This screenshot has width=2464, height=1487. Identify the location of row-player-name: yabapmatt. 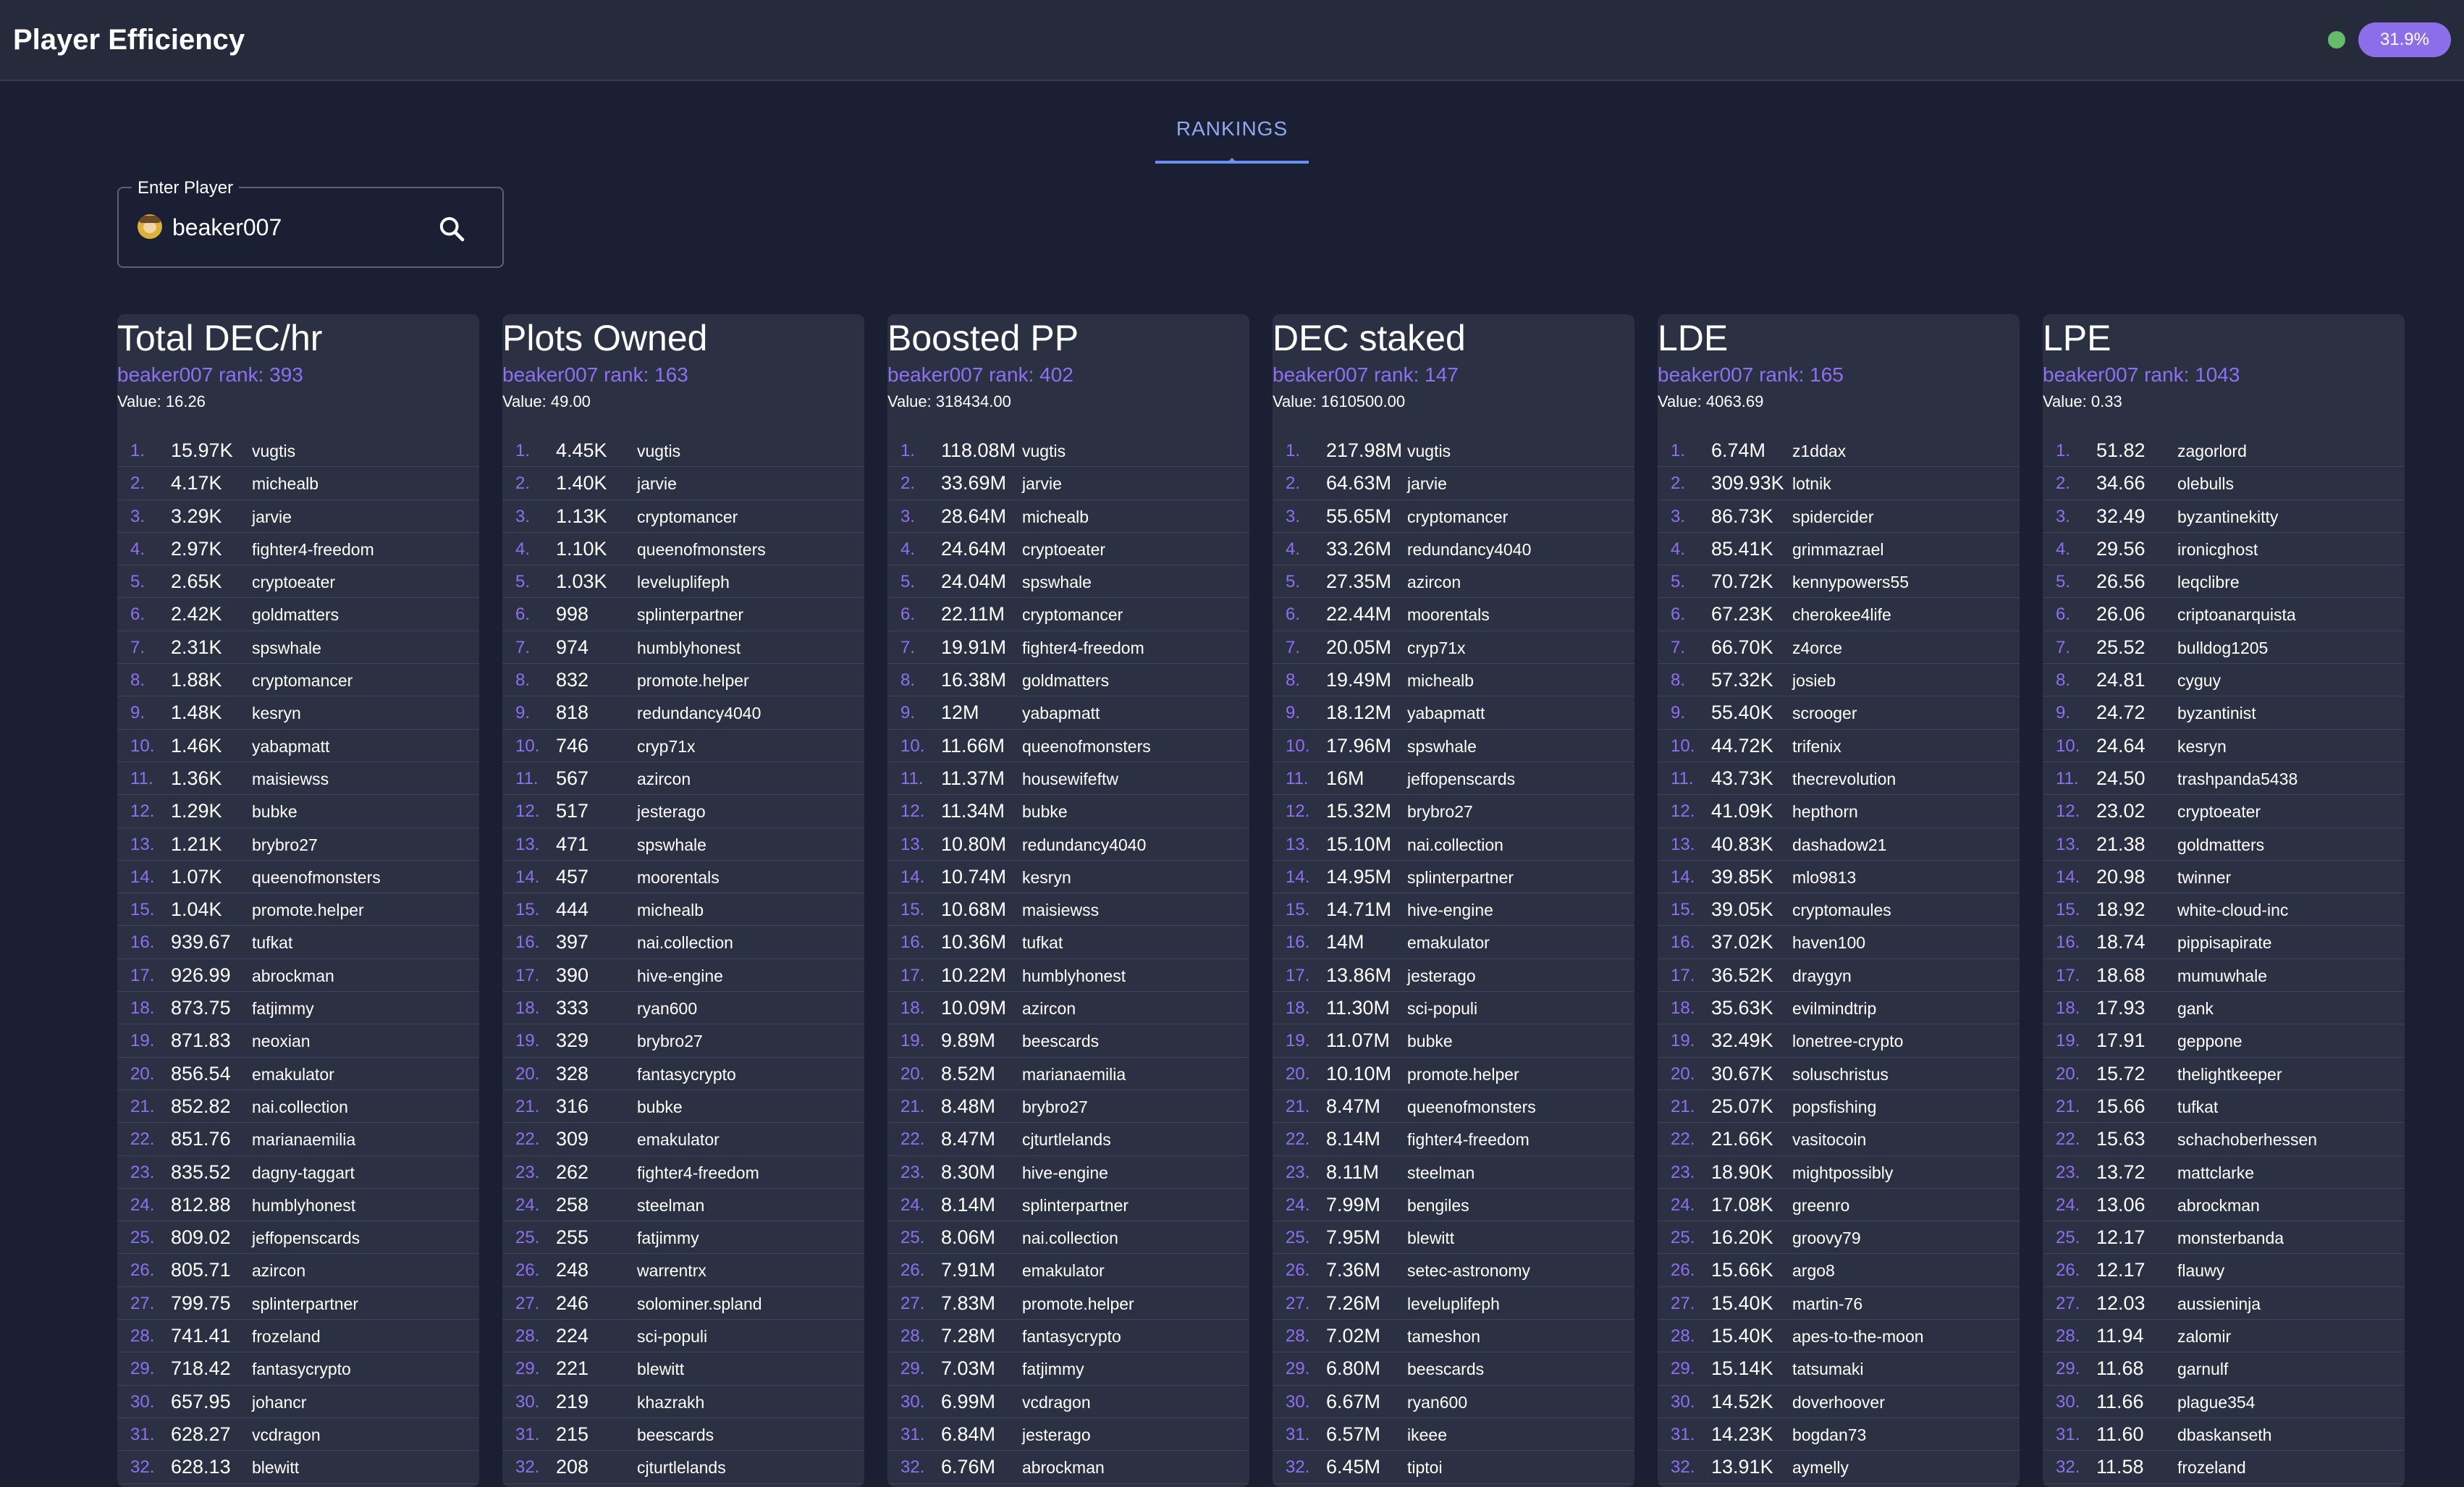
(1446, 713).